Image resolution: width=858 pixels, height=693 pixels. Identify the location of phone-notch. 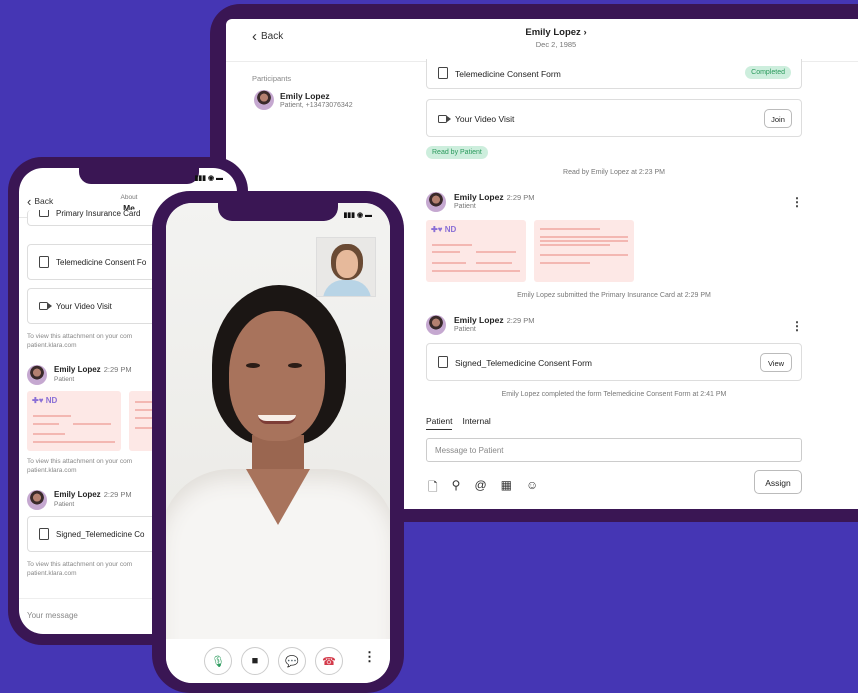
(278, 212).